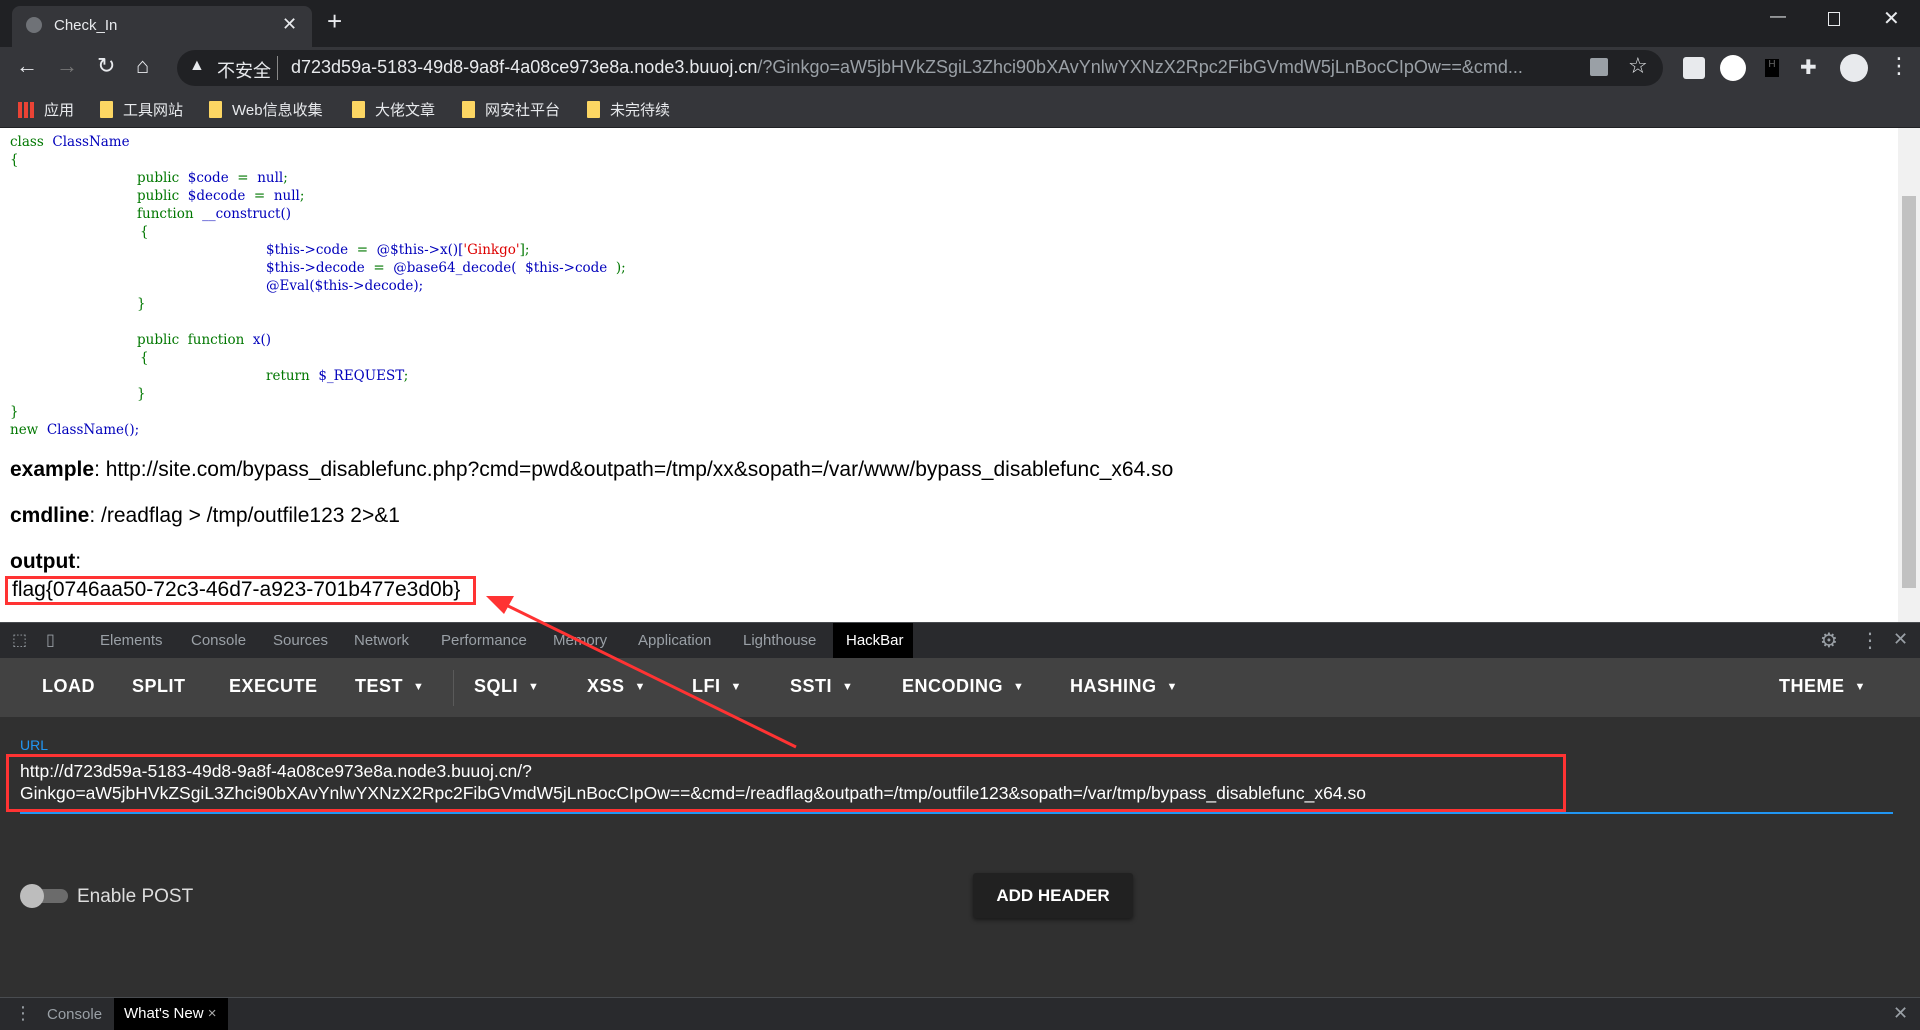  I want to click on tab-console: Console, so click(218, 640).